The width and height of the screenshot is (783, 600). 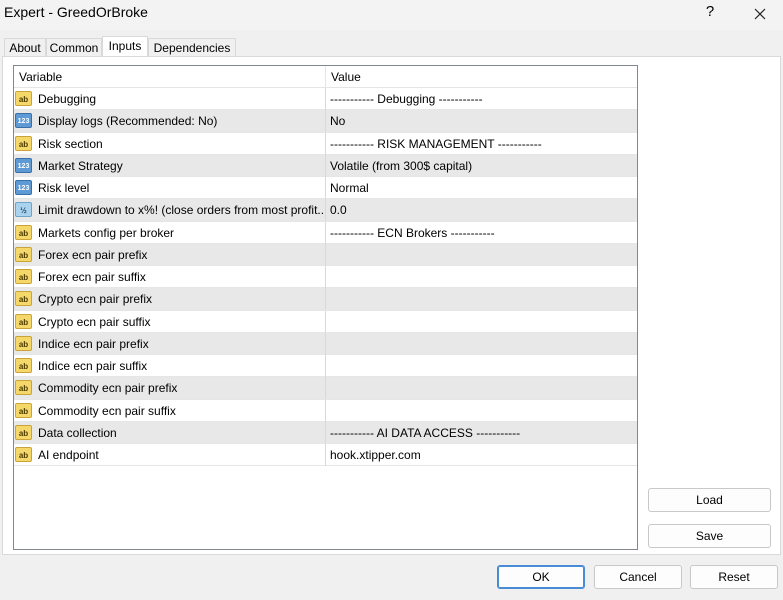 What do you see at coordinates (480, 455) in the screenshot?
I see `variable-value: hook.xtipper.com` at bounding box center [480, 455].